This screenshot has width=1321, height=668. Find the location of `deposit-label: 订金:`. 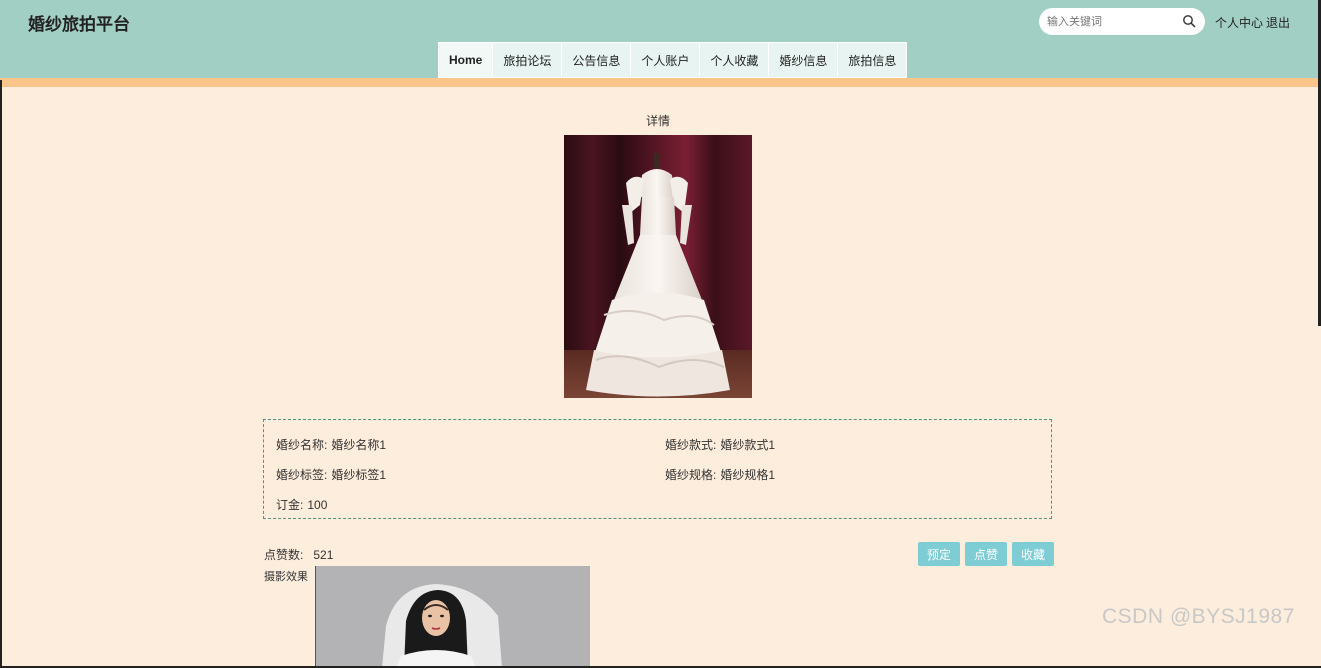

deposit-label: 订金: is located at coordinates (290, 505).